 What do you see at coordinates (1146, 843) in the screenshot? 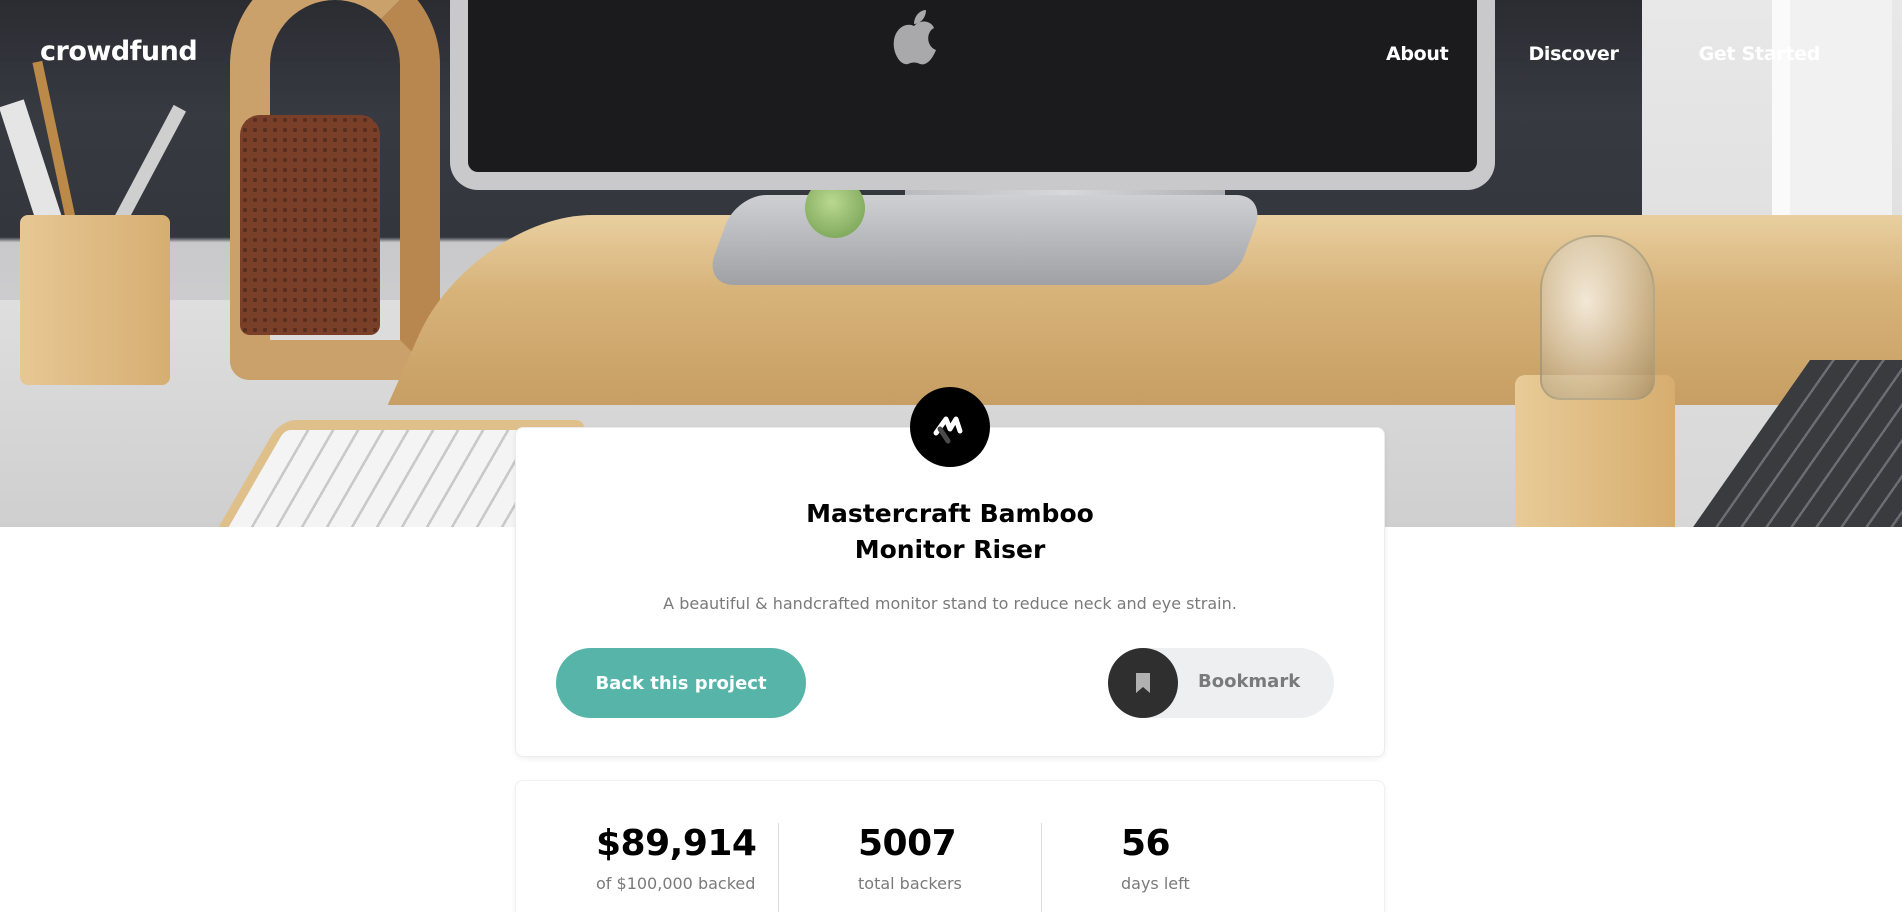
I see `stat-days-left-value: 56` at bounding box center [1146, 843].